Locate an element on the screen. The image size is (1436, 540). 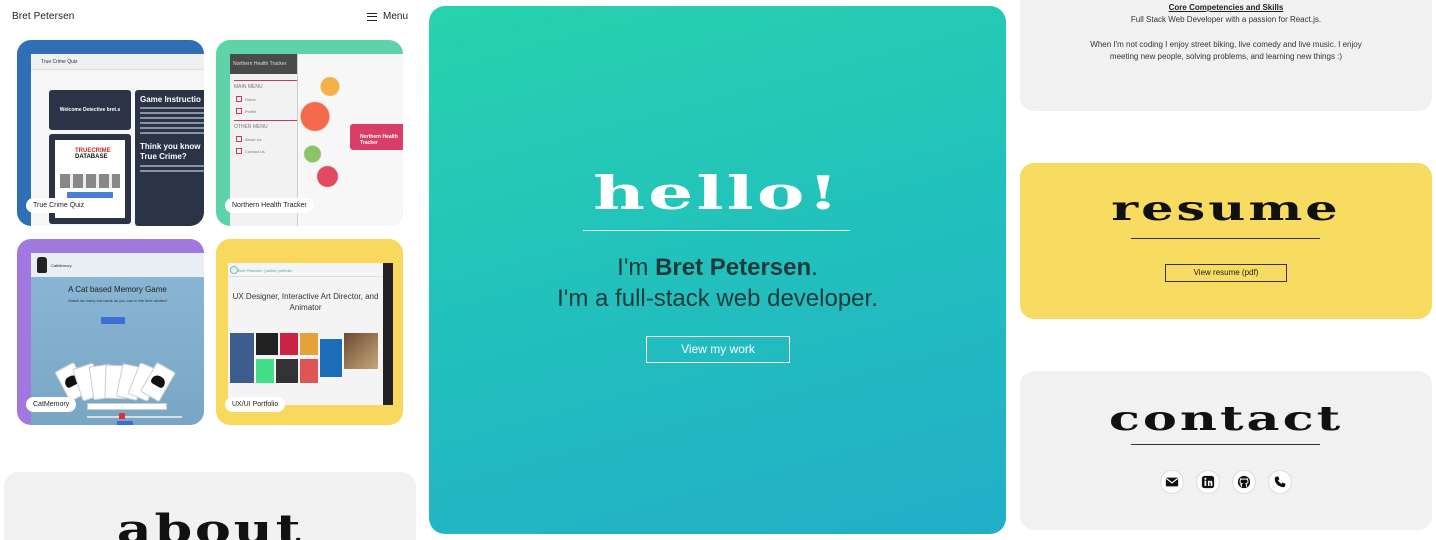
hero-name: Bret Petersen is located at coordinates (733, 267).